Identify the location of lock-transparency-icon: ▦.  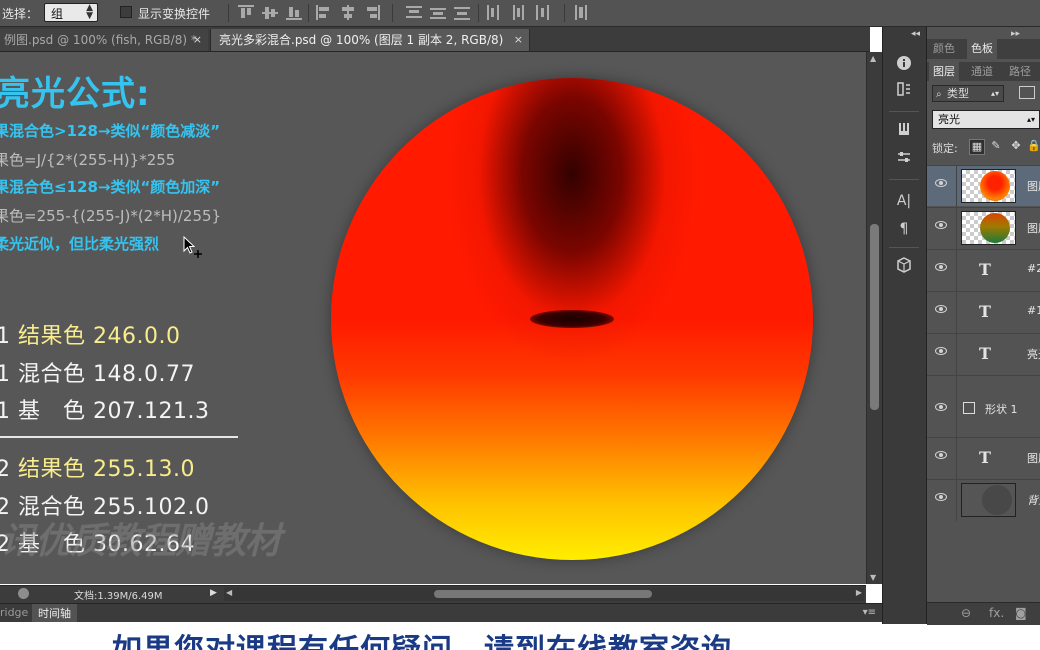
(977, 147).